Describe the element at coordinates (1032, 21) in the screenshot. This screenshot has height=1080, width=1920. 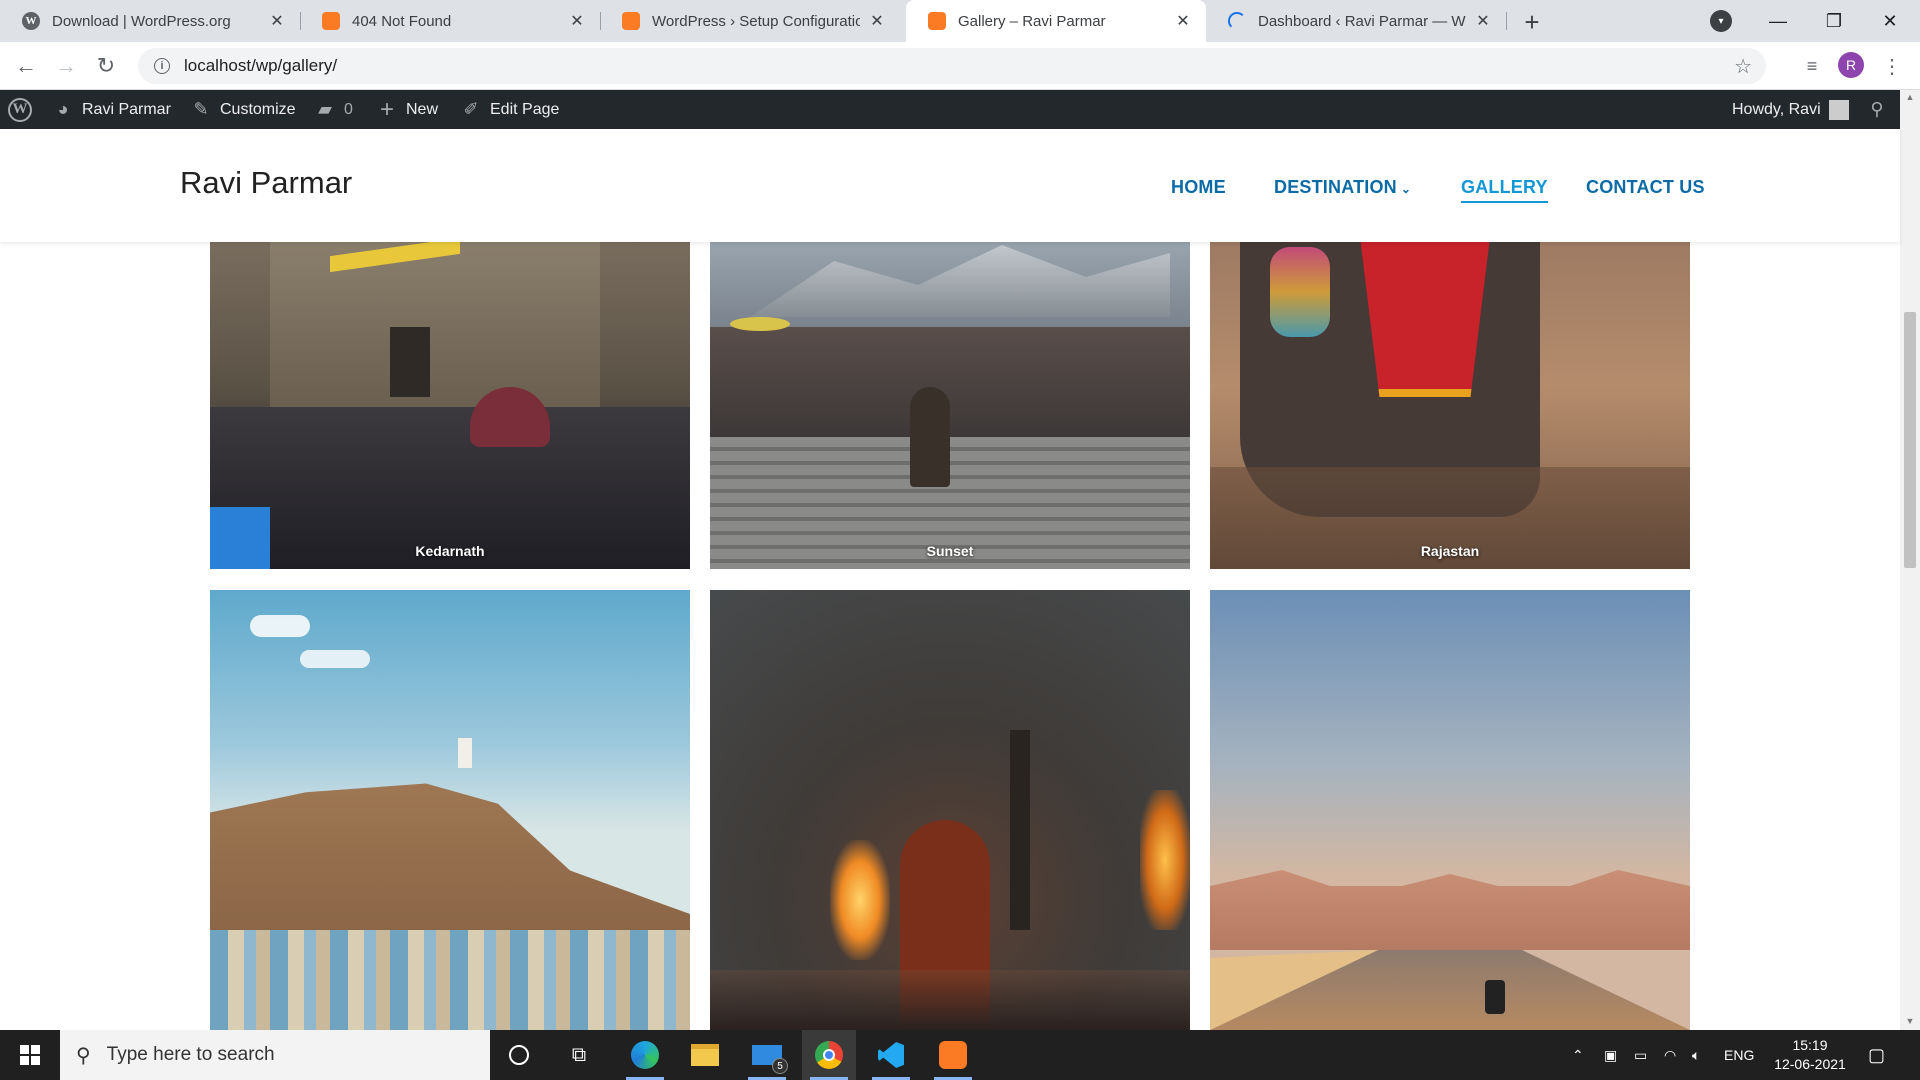
I see `tab-title: Gallery – Ravi Parmar` at that location.